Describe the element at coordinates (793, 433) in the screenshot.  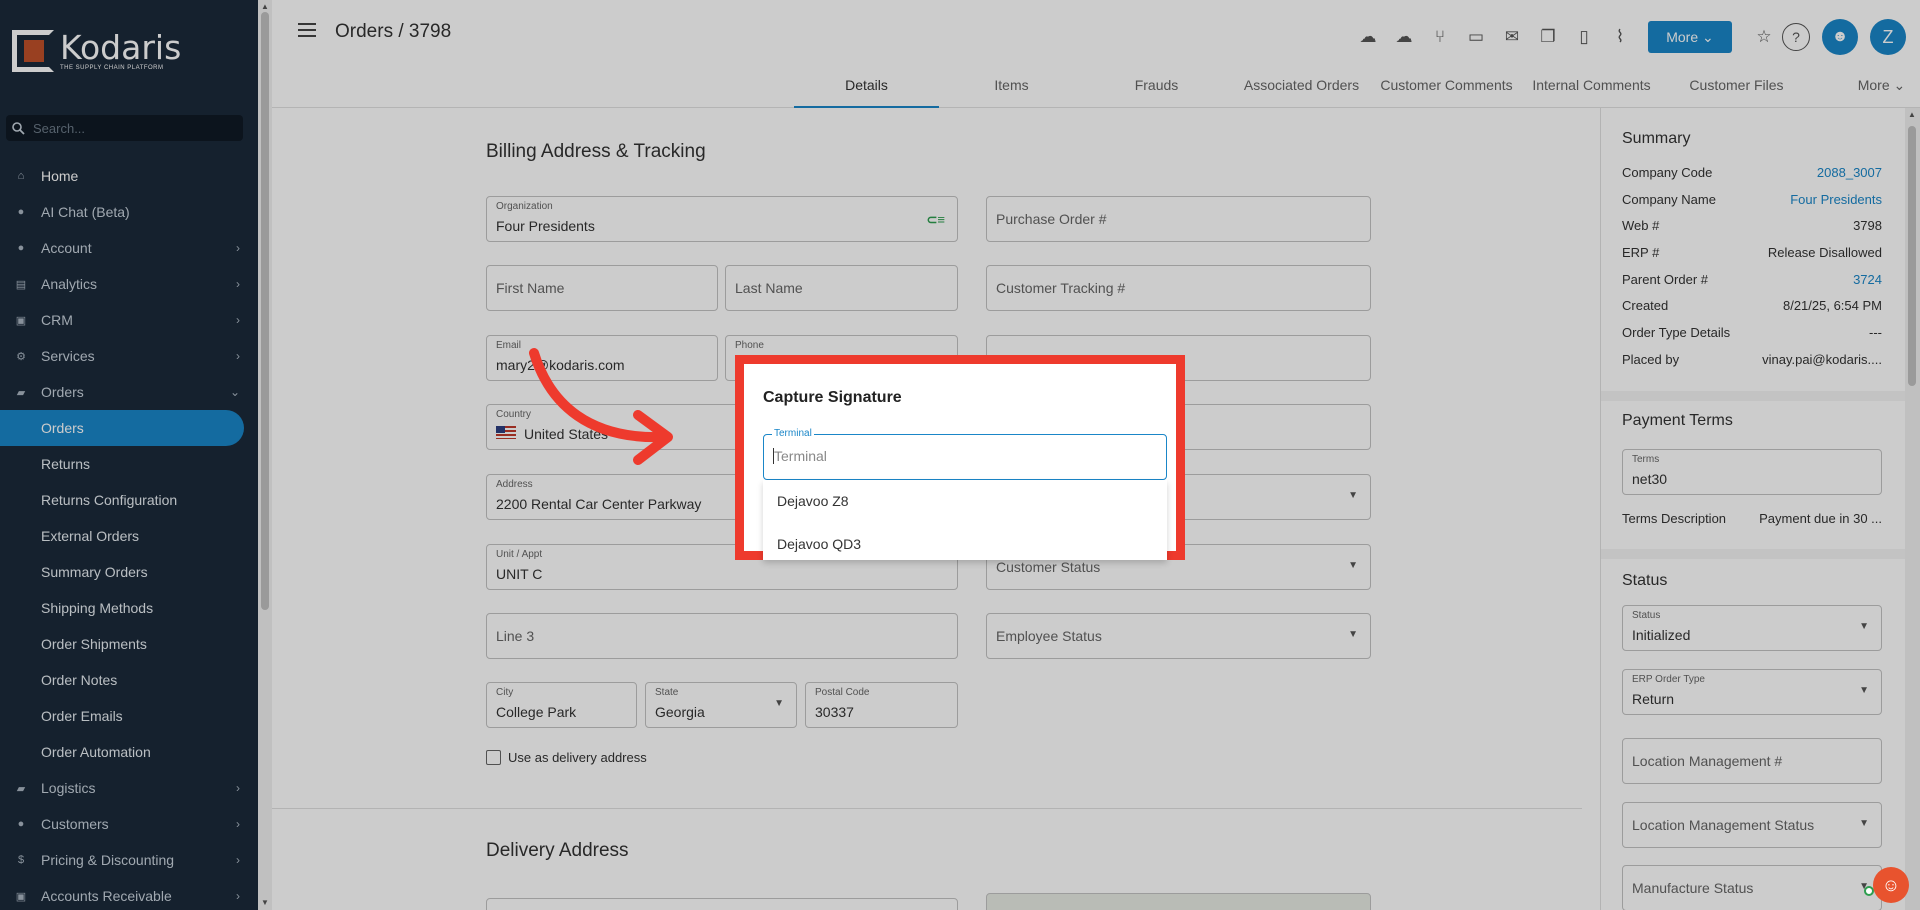
I see `terminal-label: Terminal` at that location.